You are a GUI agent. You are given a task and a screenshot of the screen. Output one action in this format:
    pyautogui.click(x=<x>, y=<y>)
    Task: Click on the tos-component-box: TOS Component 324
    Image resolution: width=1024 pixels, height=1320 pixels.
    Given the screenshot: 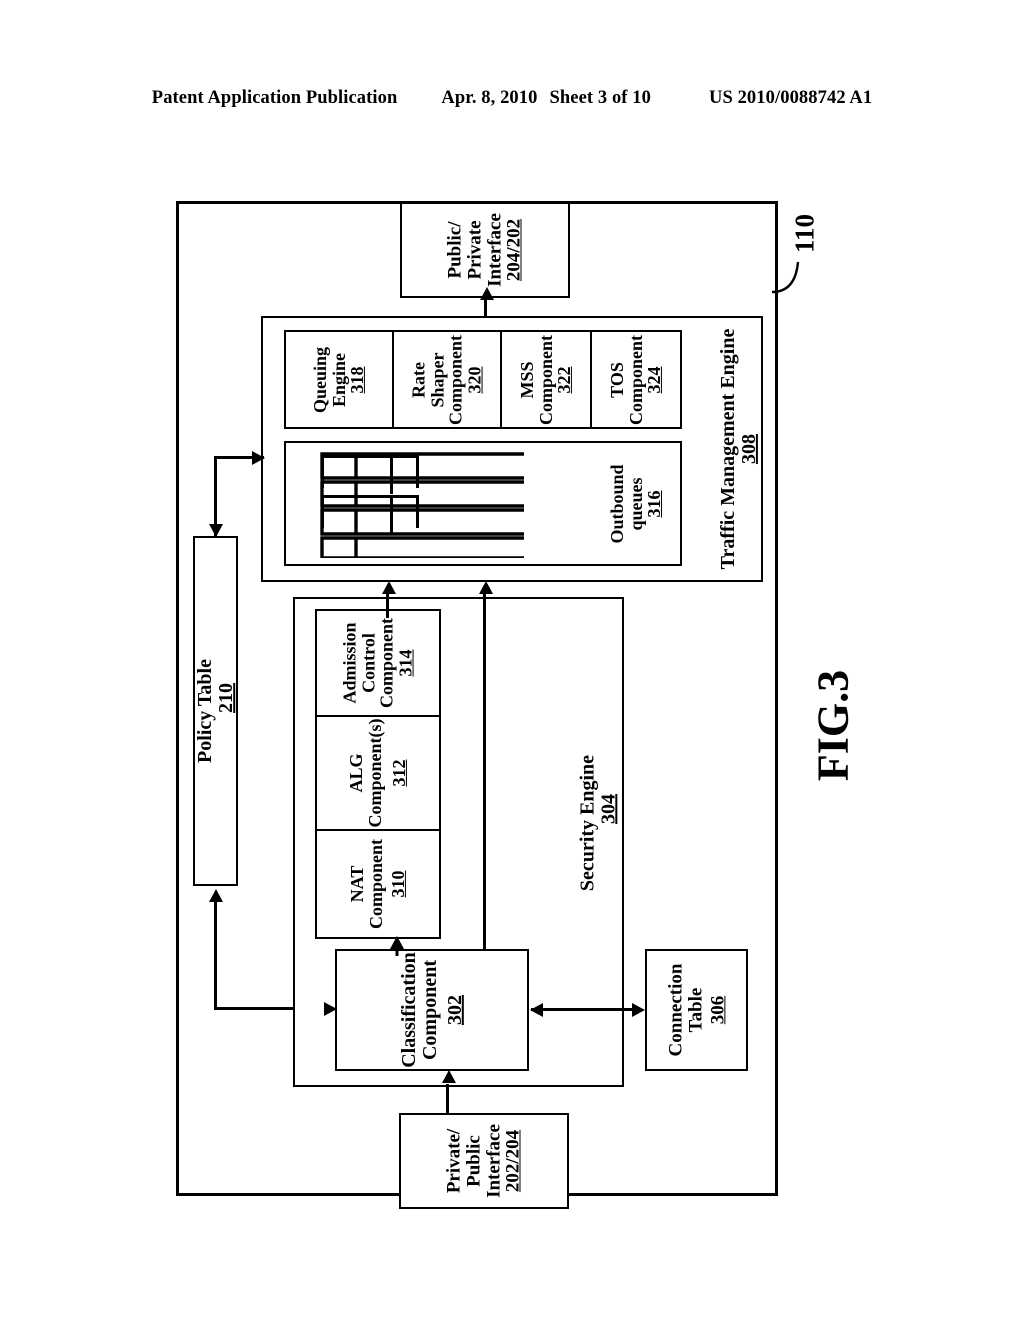 What is the action you would take?
    pyautogui.click(x=636, y=379)
    